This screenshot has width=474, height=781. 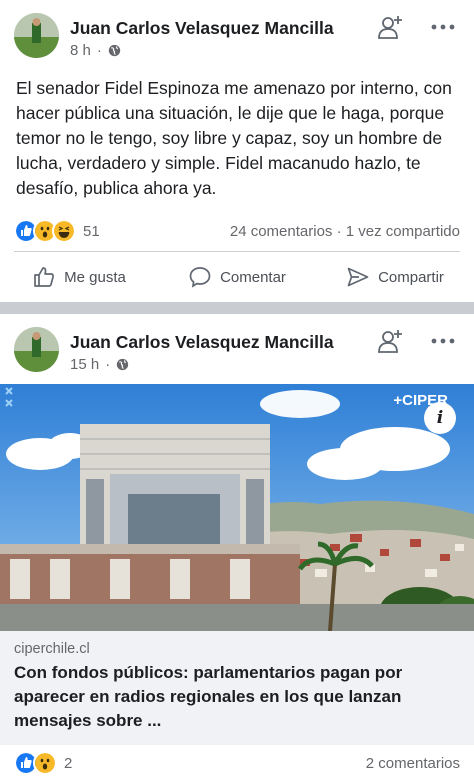 I want to click on share-button: Compartir, so click(x=395, y=277).